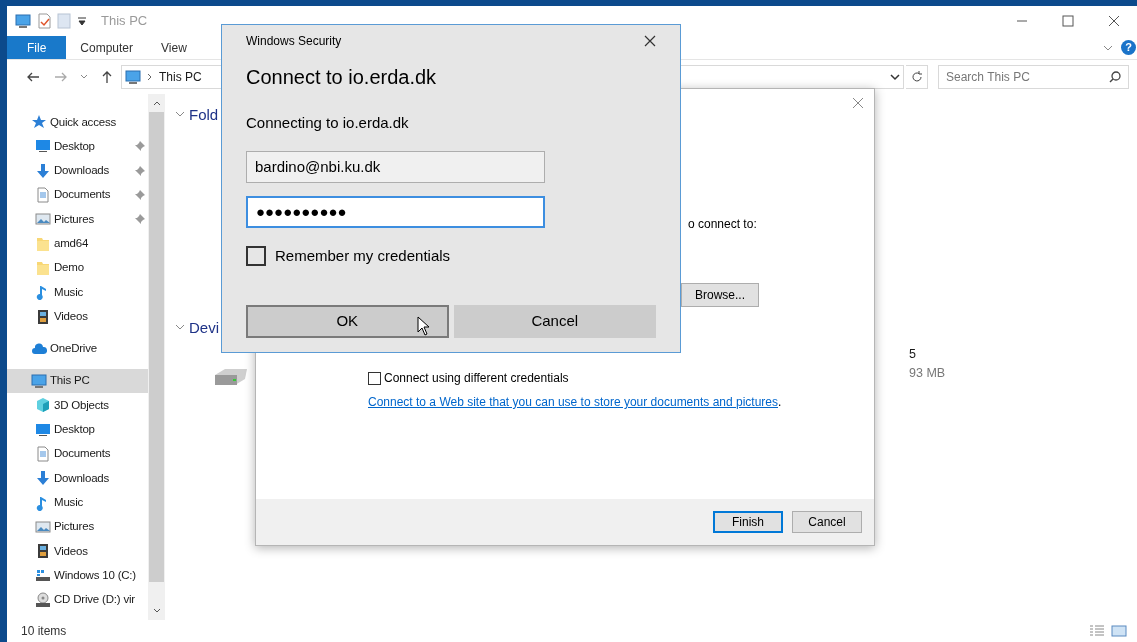  Describe the element at coordinates (39, 348) in the screenshot. I see `cloud-icon` at that location.